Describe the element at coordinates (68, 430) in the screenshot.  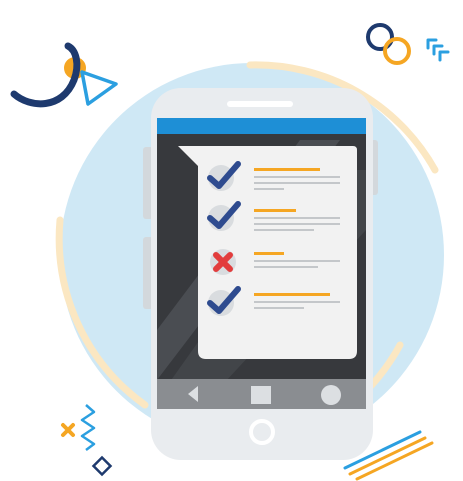
I see `cross-shape` at that location.